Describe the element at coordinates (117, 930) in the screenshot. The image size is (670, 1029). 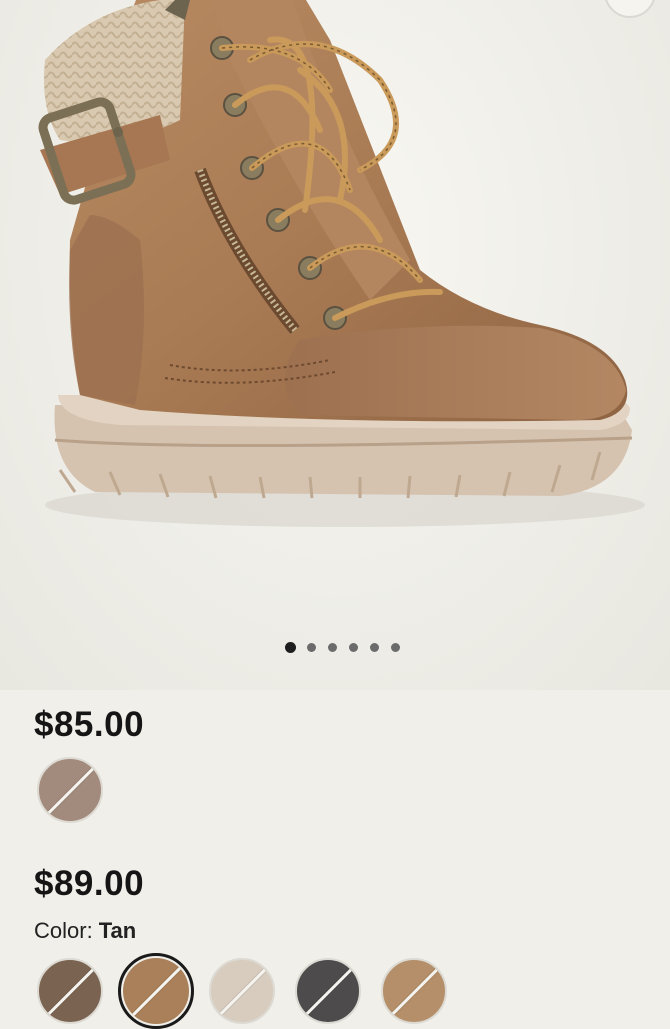
I see `selected-color-value: Tan` at that location.